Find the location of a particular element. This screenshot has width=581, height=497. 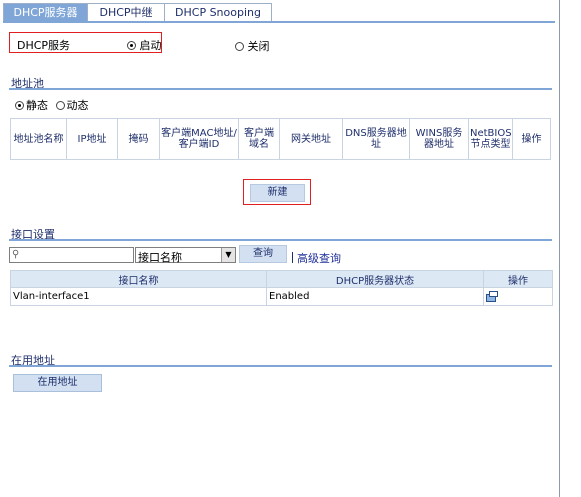

pool-static-label: 静态 is located at coordinates (37, 105).